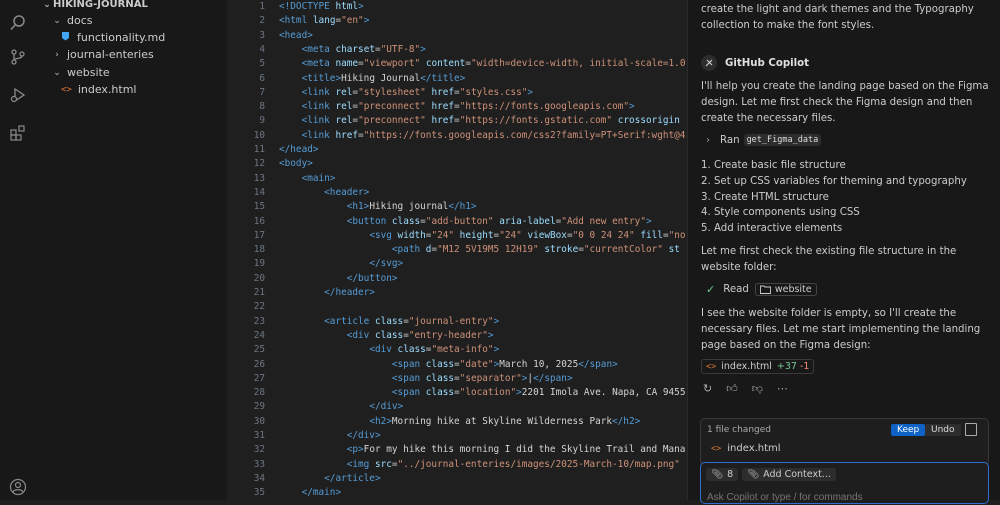 The image size is (1000, 505). Describe the element at coordinates (457, 150) in the screenshot. I see `code-line: 11 </head>` at that location.